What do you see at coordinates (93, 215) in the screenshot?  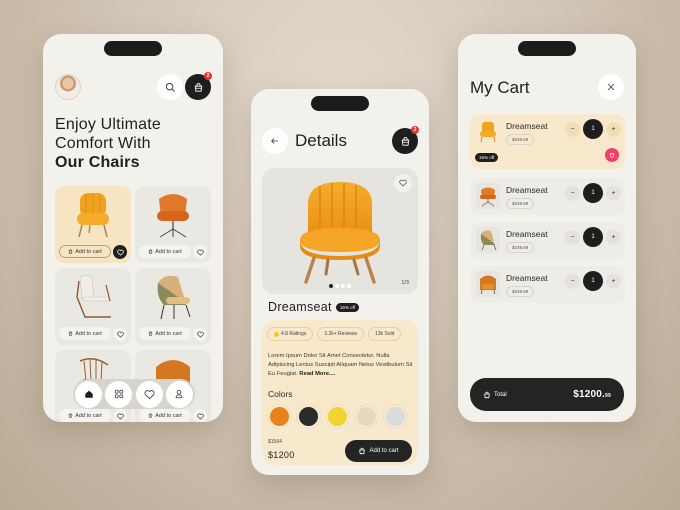 I see `orange-scalloped-armchair-image` at bounding box center [93, 215].